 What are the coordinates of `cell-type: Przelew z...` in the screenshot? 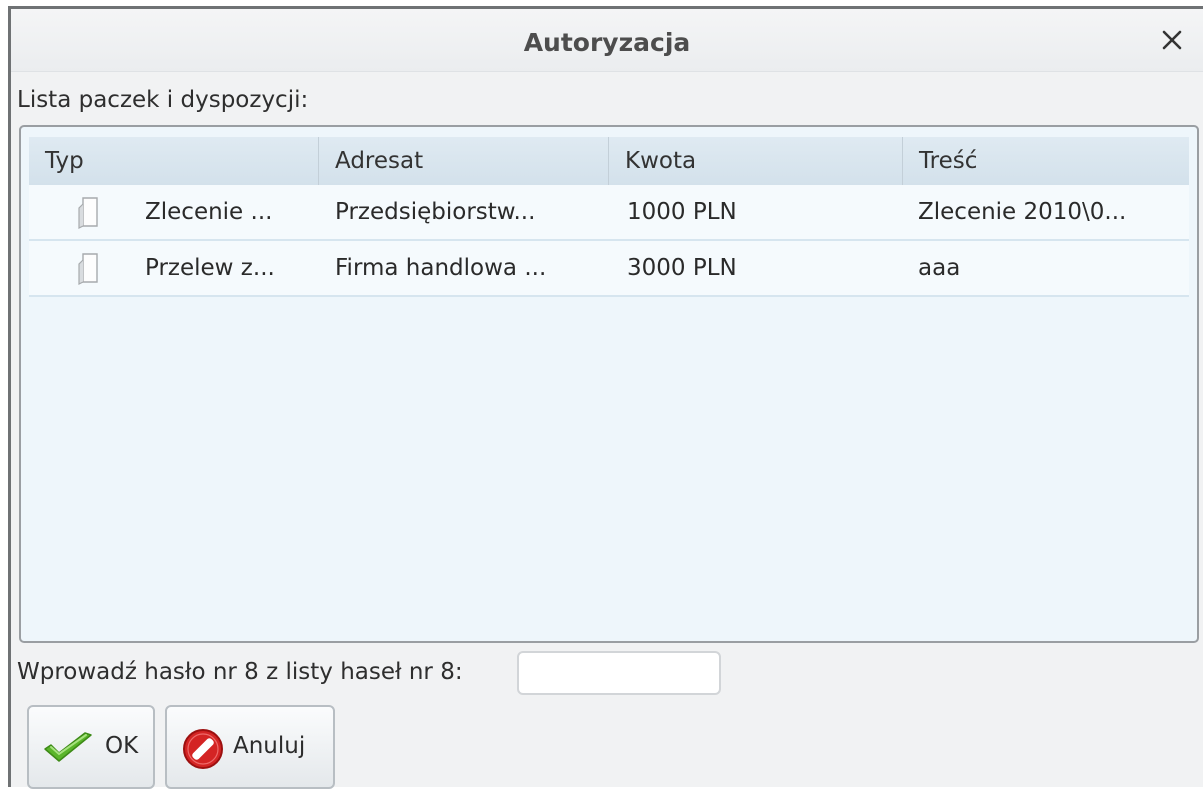 It's located at (210, 268).